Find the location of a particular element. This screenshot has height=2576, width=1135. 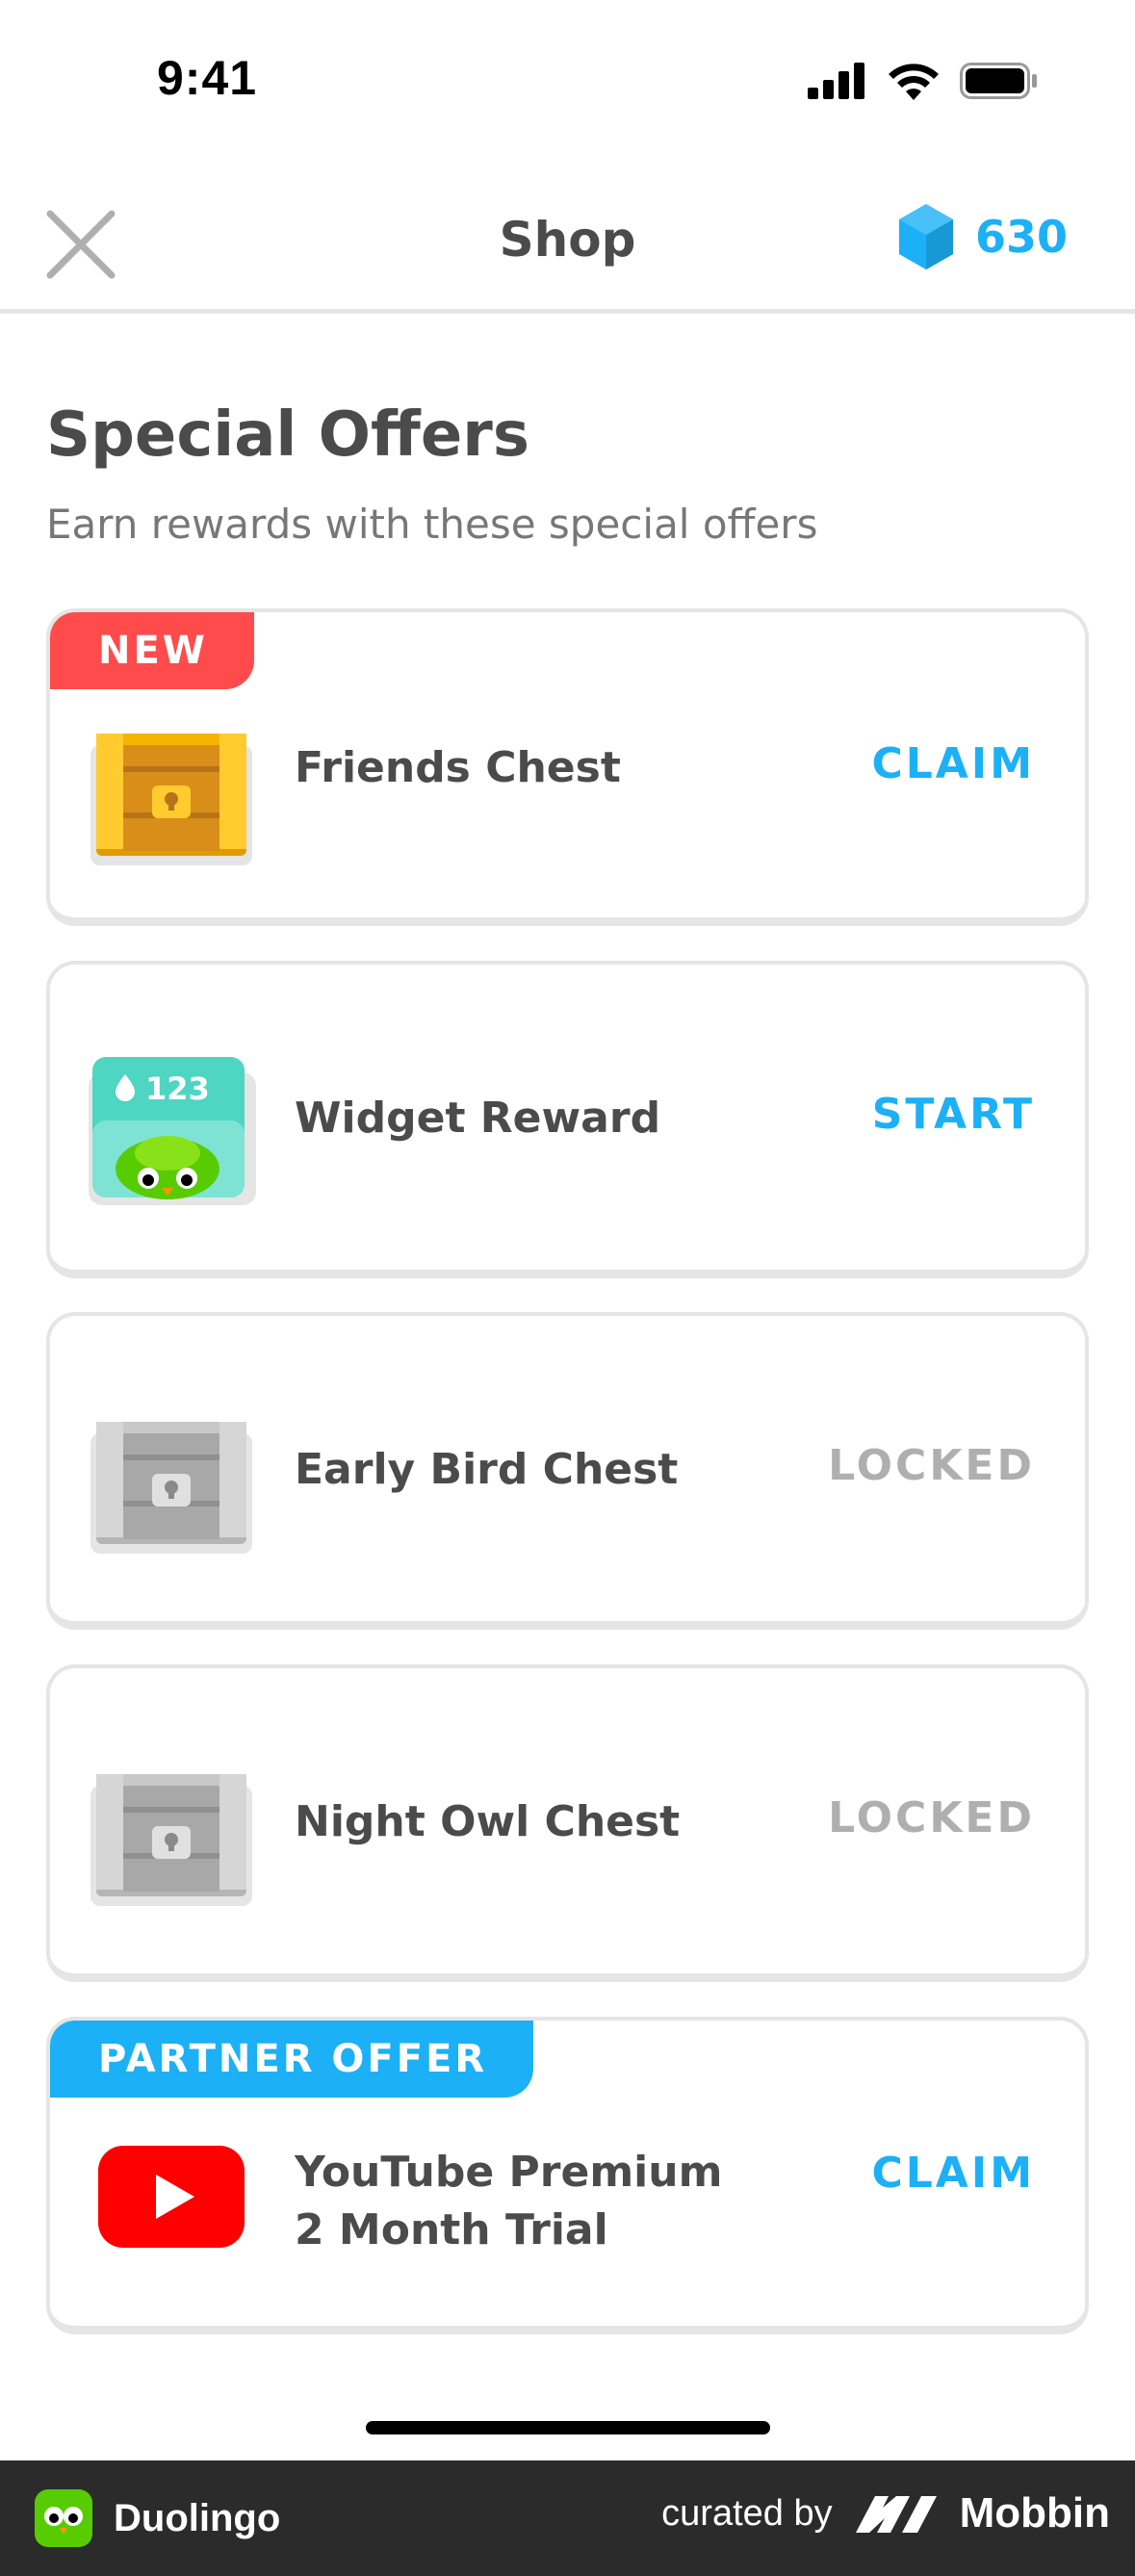

offer-card-night-owl-chest: Night Owl Chest LOCKED is located at coordinates (567, 1823).